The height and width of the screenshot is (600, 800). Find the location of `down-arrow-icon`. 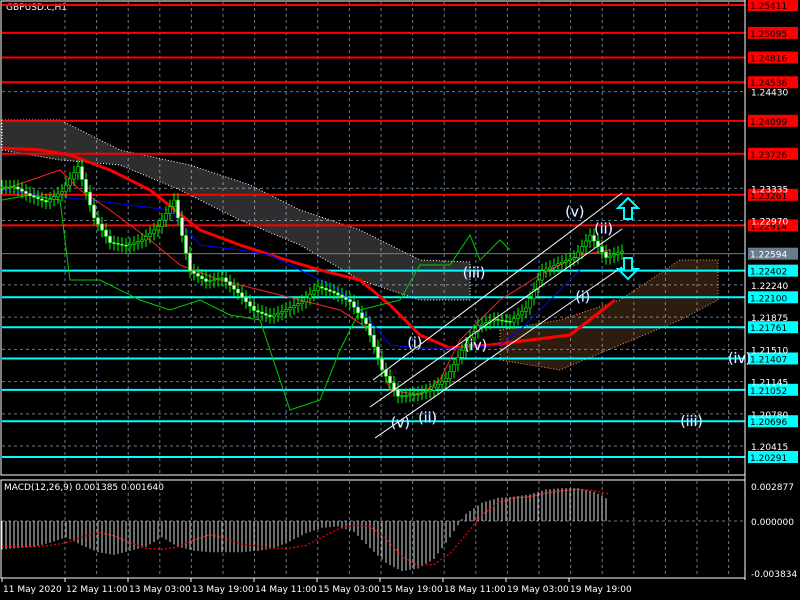

down-arrow-icon is located at coordinates (628, 269).